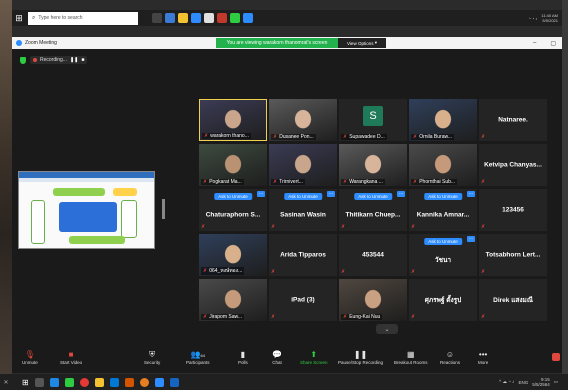  I want to click on participant-name: Sasinan Wasin, so click(303, 215).